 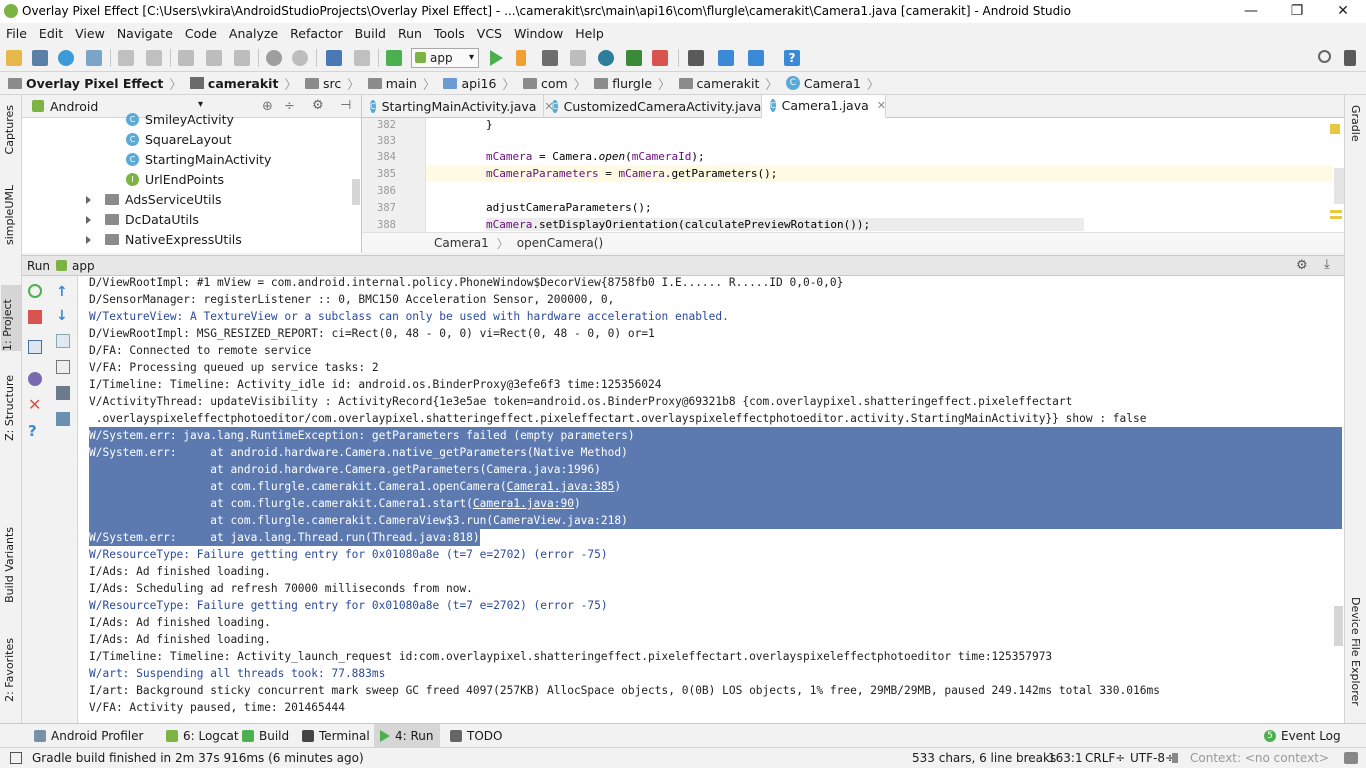 What do you see at coordinates (289, 106) in the screenshot?
I see `collapse-icon: ÷` at bounding box center [289, 106].